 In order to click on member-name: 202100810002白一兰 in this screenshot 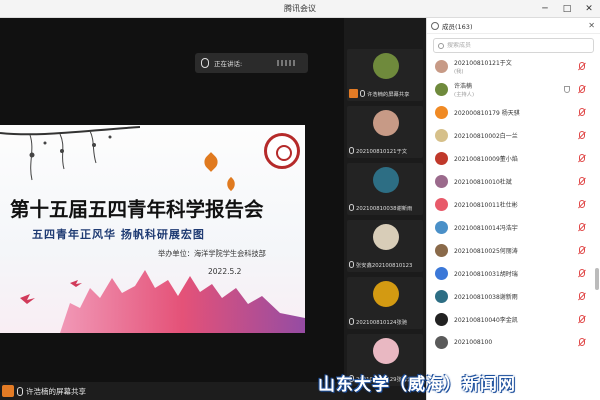, I will do `click(486, 136)`.